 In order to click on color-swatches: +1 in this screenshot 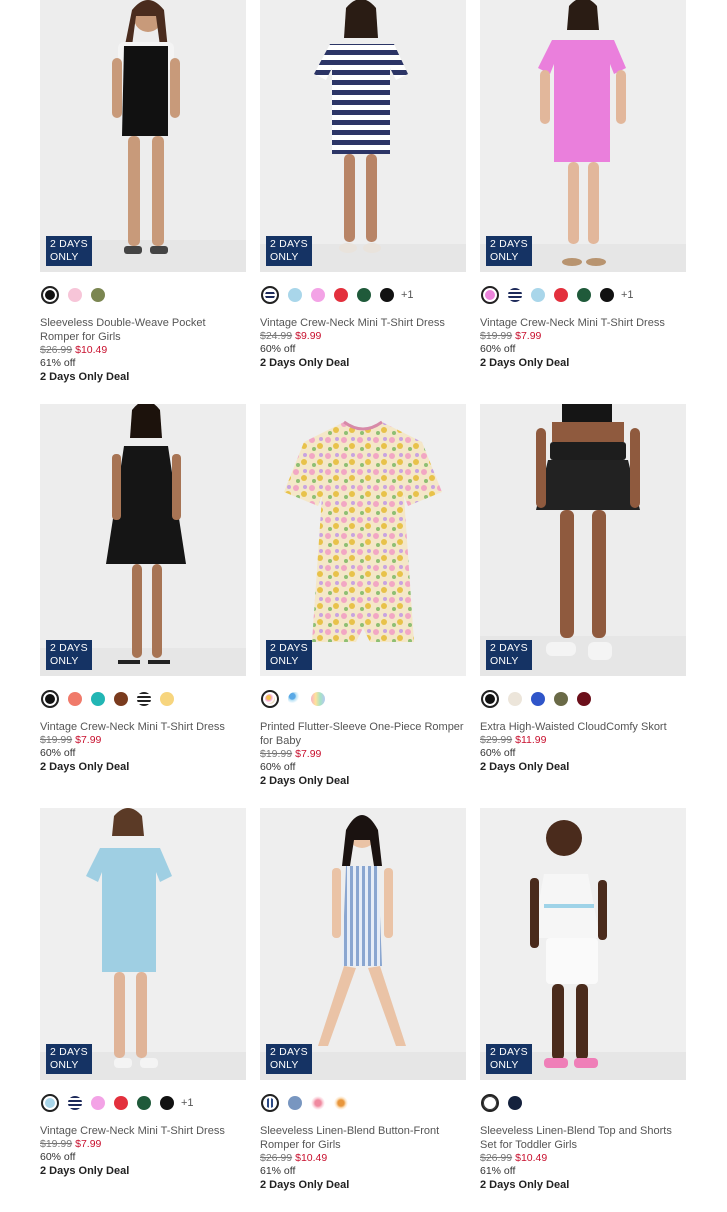, I will do `click(143, 1103)`.